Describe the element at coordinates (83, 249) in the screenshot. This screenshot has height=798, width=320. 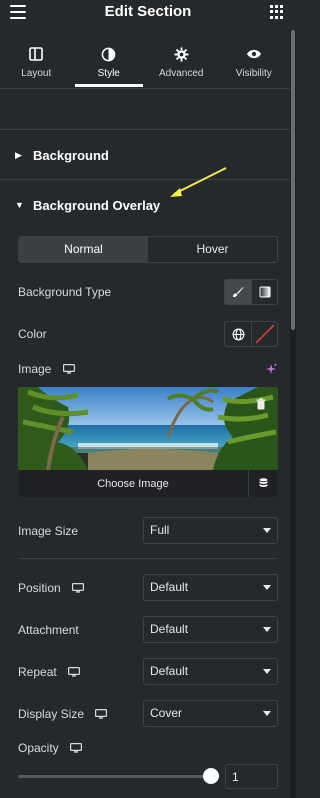
I see `toggle-normal: Normal` at that location.